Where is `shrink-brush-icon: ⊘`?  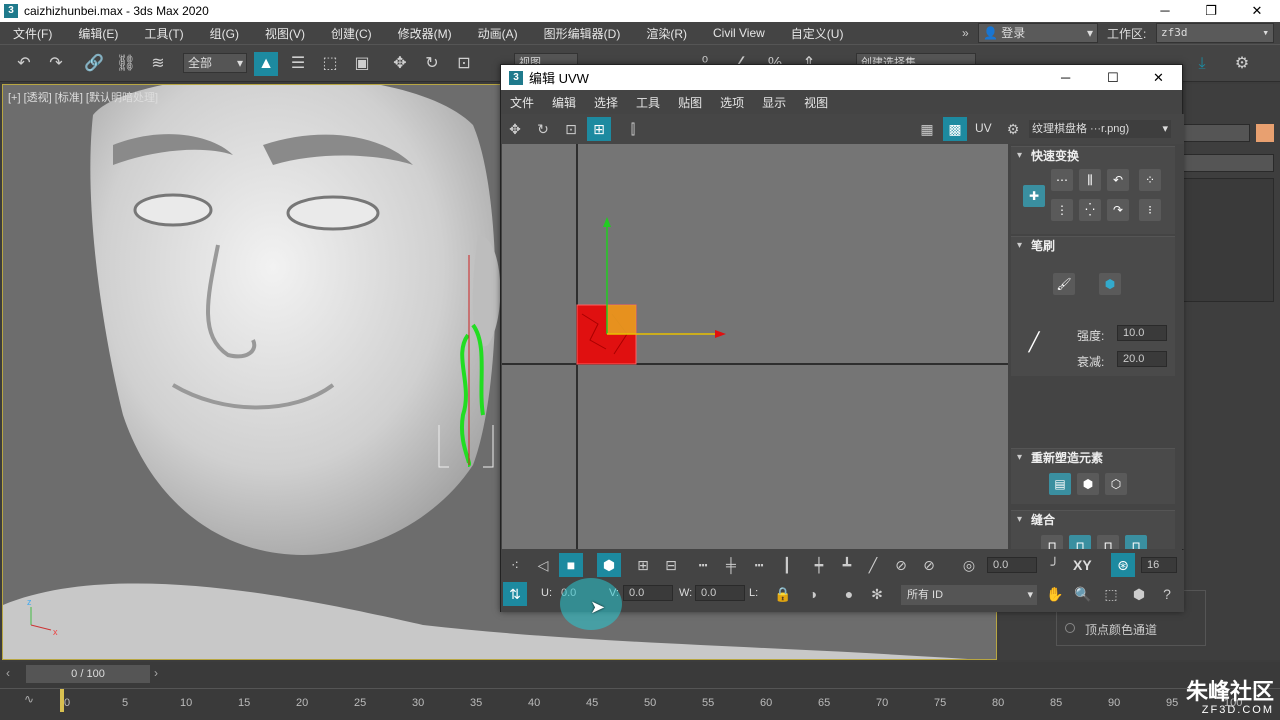
shrink-brush-icon: ⊘ is located at coordinates (929, 565).